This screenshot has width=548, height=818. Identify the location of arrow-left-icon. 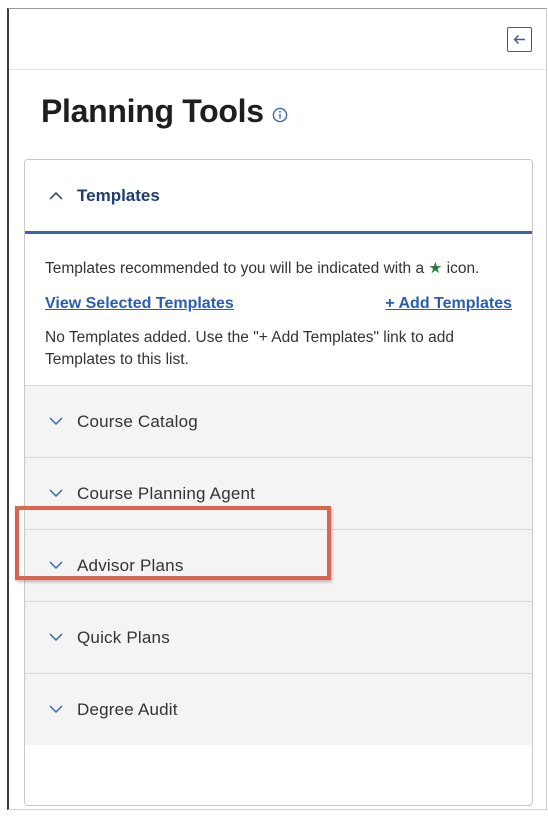
(519, 39).